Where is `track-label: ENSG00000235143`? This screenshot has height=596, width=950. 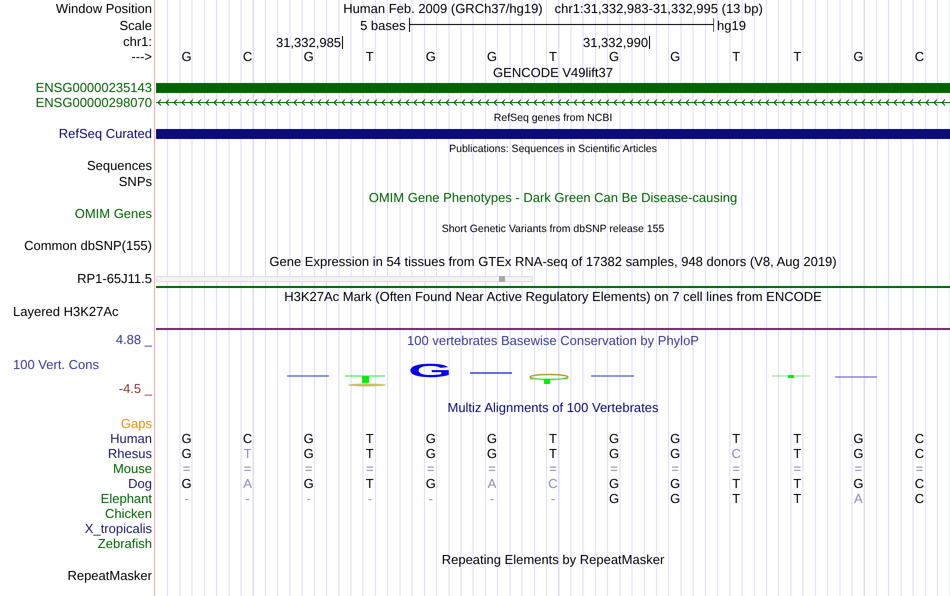 track-label: ENSG00000235143 is located at coordinates (94, 87).